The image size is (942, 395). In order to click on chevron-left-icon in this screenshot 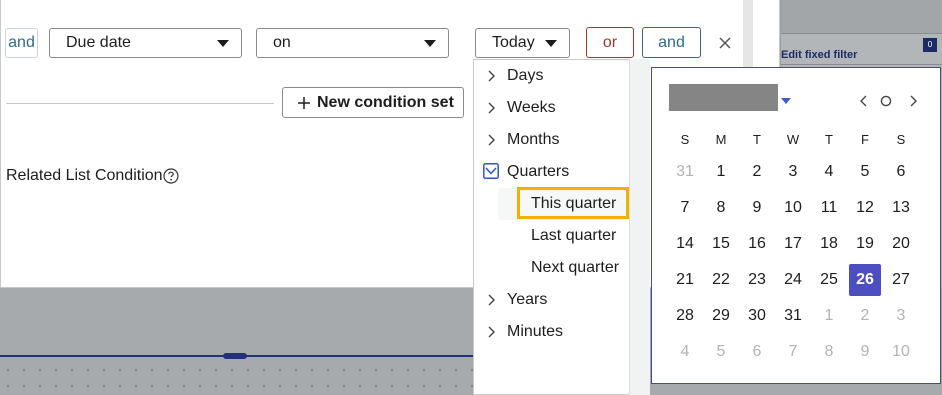, I will do `click(864, 101)`.